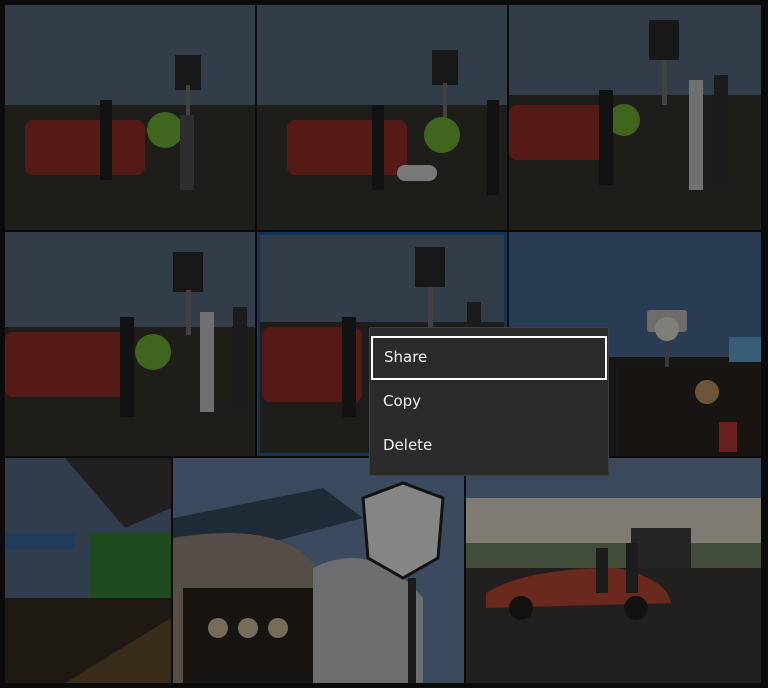  What do you see at coordinates (489, 358) in the screenshot?
I see `menu-item-share: Share` at bounding box center [489, 358].